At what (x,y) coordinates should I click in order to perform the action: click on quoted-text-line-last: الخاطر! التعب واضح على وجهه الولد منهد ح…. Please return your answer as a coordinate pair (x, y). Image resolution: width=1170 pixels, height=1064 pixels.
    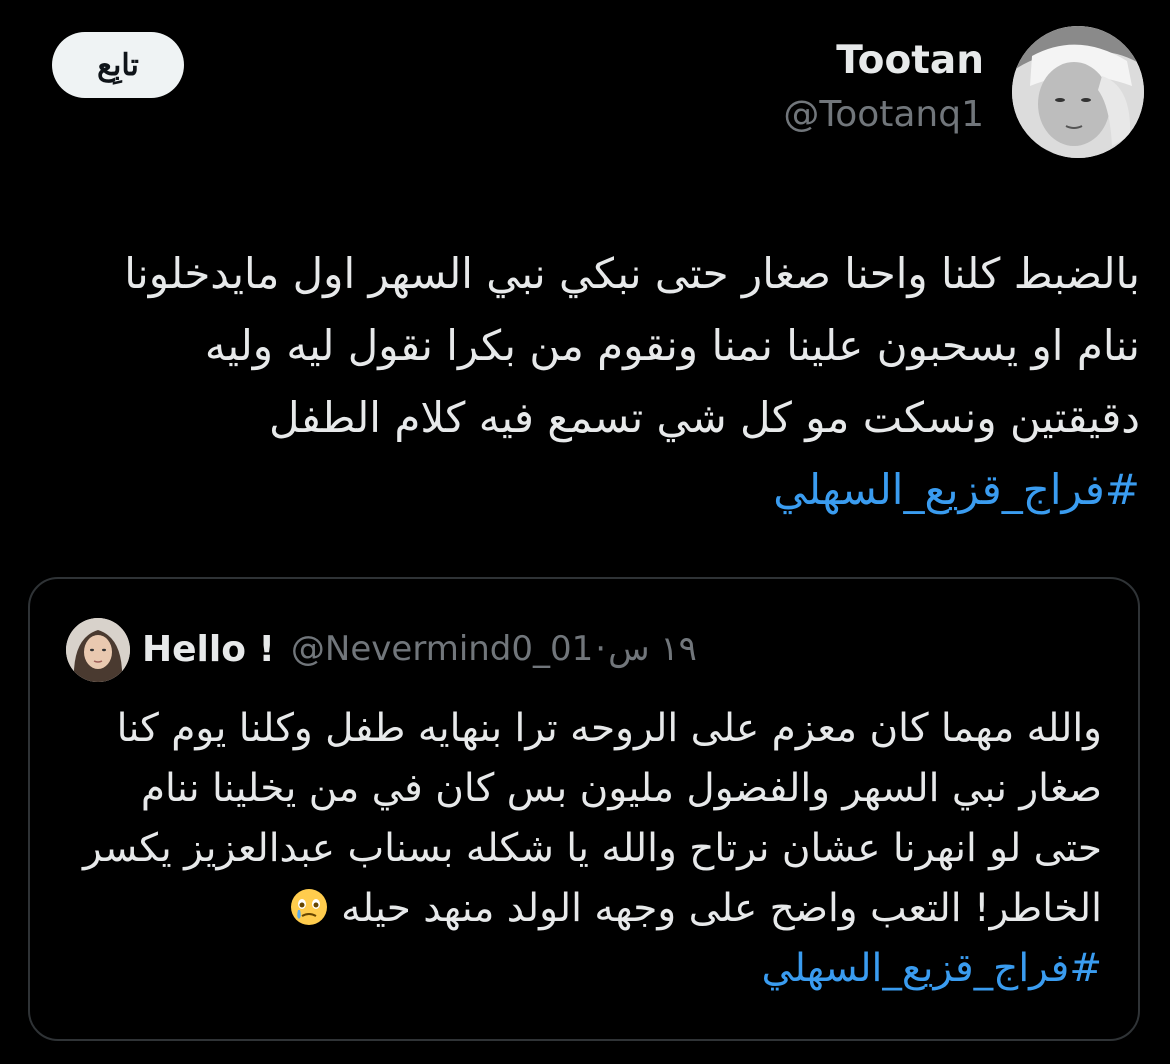
    Looking at the image, I should click on (582, 909).